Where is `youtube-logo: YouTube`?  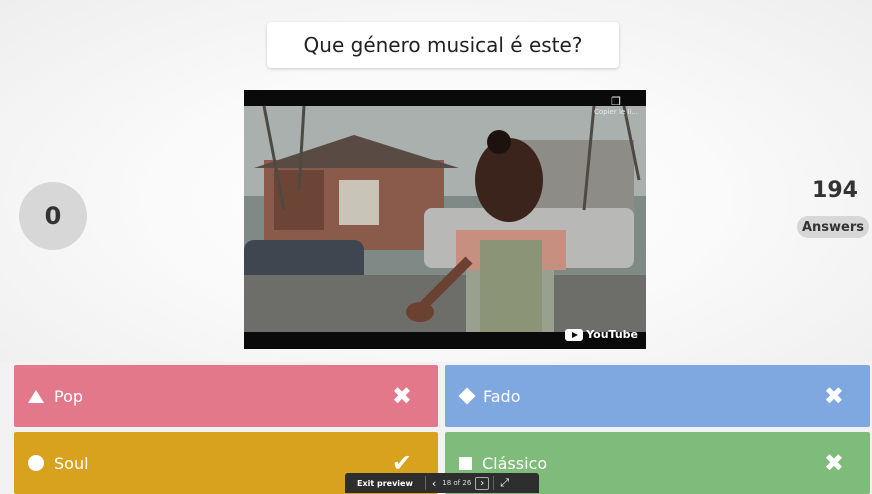
youtube-logo: YouTube is located at coordinates (601, 334).